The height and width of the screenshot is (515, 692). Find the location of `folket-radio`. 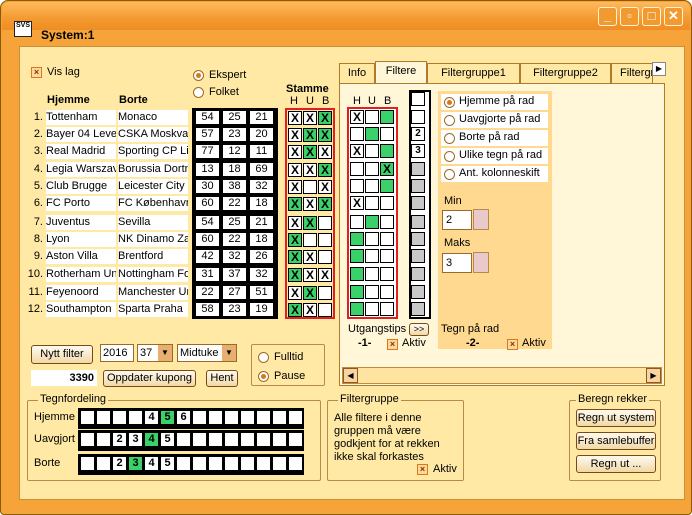

folket-radio is located at coordinates (198, 92).